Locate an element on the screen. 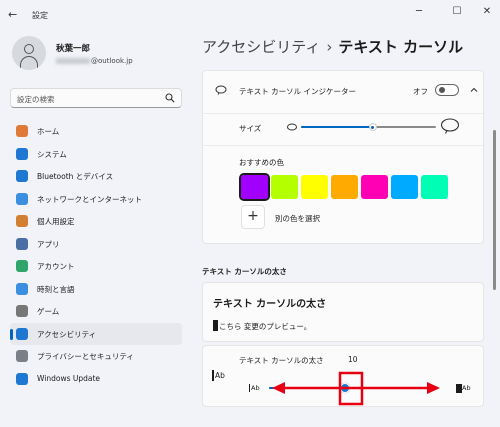 The image size is (500, 427). sidebar-item-label: システム is located at coordinates (52, 154).